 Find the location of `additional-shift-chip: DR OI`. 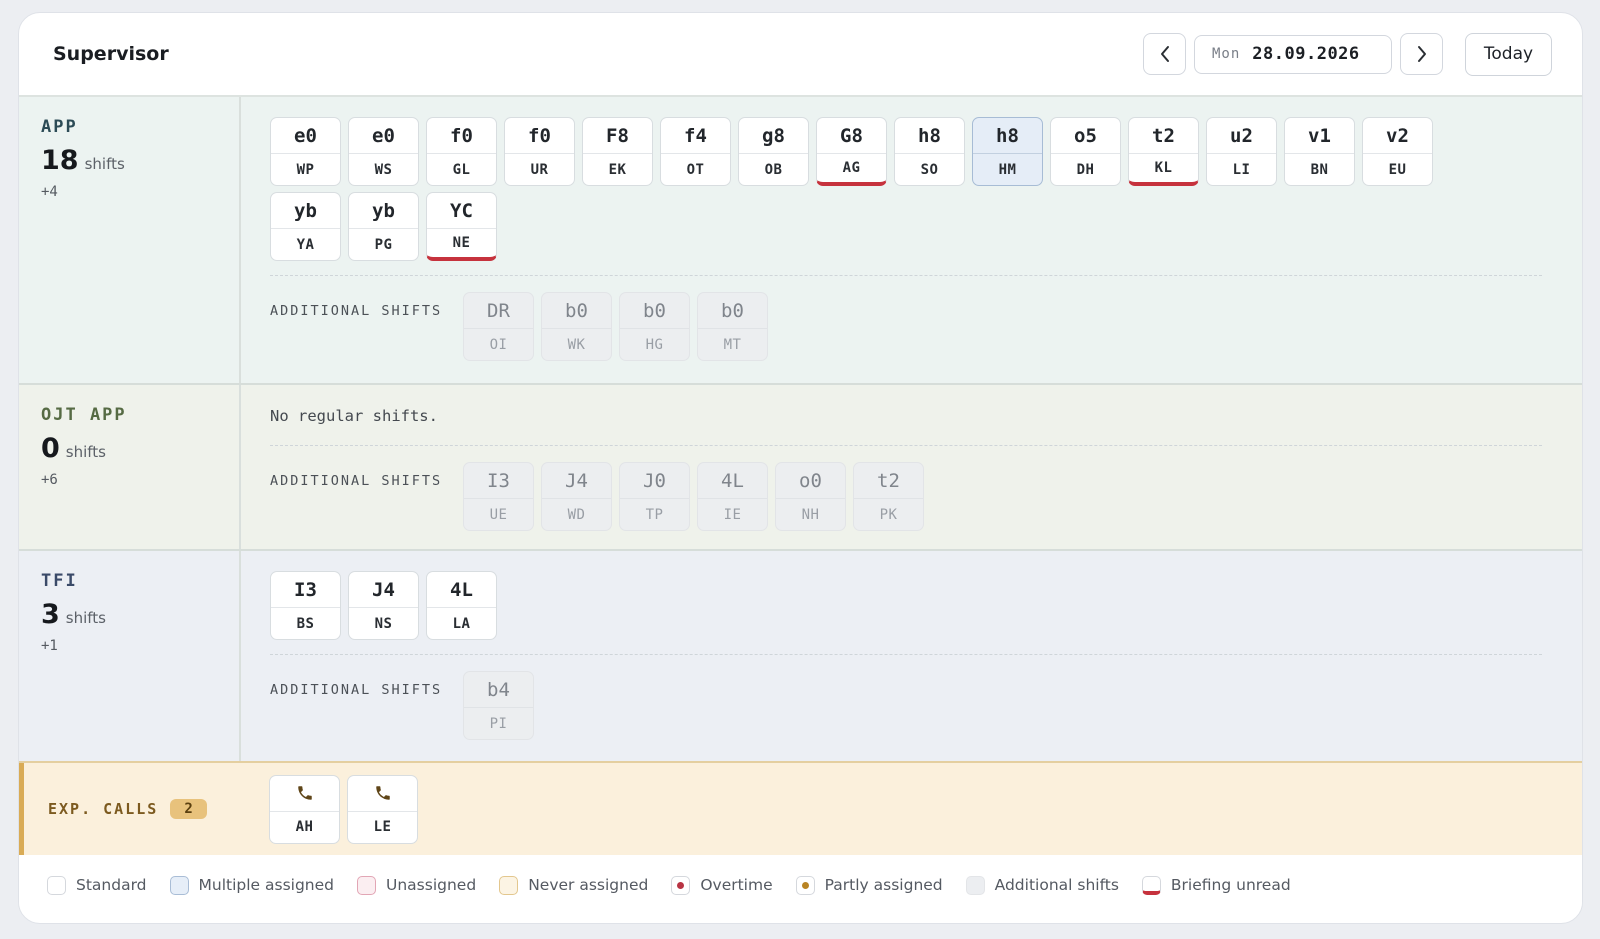

additional-shift-chip: DR OI is located at coordinates (498, 326).